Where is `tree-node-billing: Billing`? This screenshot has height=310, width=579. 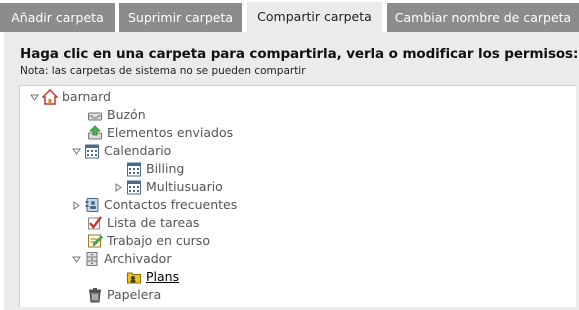 tree-node-billing: Billing is located at coordinates (155, 169).